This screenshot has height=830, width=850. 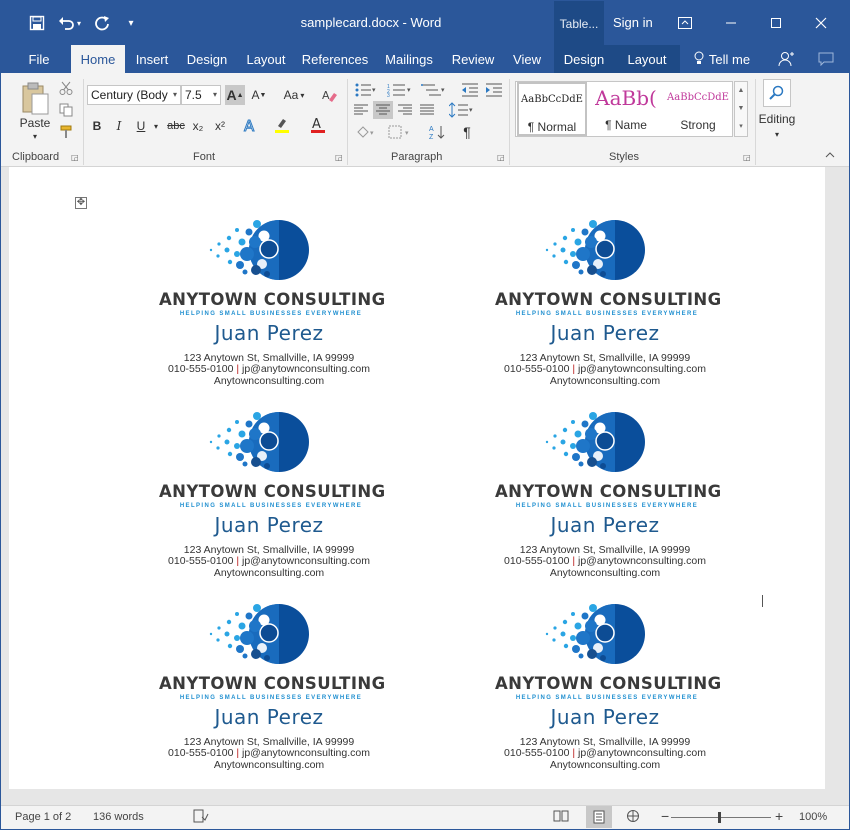 What do you see at coordinates (361, 110) in the screenshot?
I see `align-left-icon` at bounding box center [361, 110].